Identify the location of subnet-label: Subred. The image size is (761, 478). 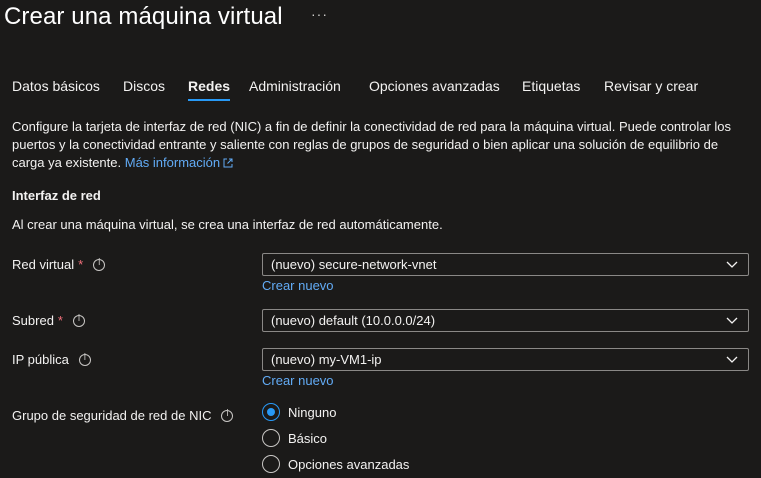
(33, 320).